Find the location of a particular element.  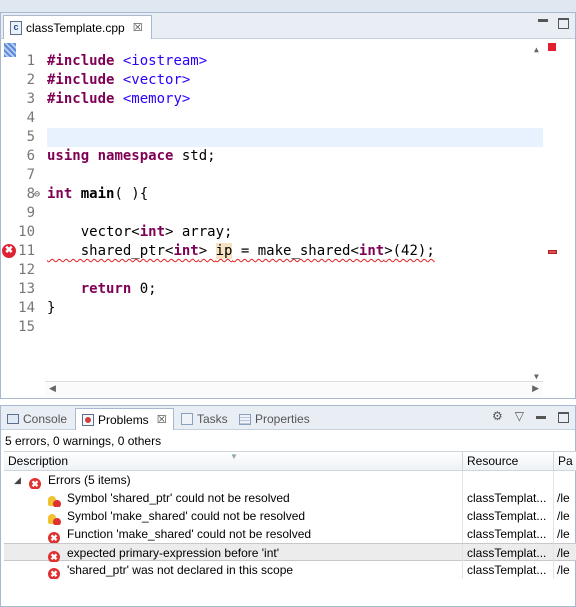

code-token: > array; is located at coordinates (199, 232).